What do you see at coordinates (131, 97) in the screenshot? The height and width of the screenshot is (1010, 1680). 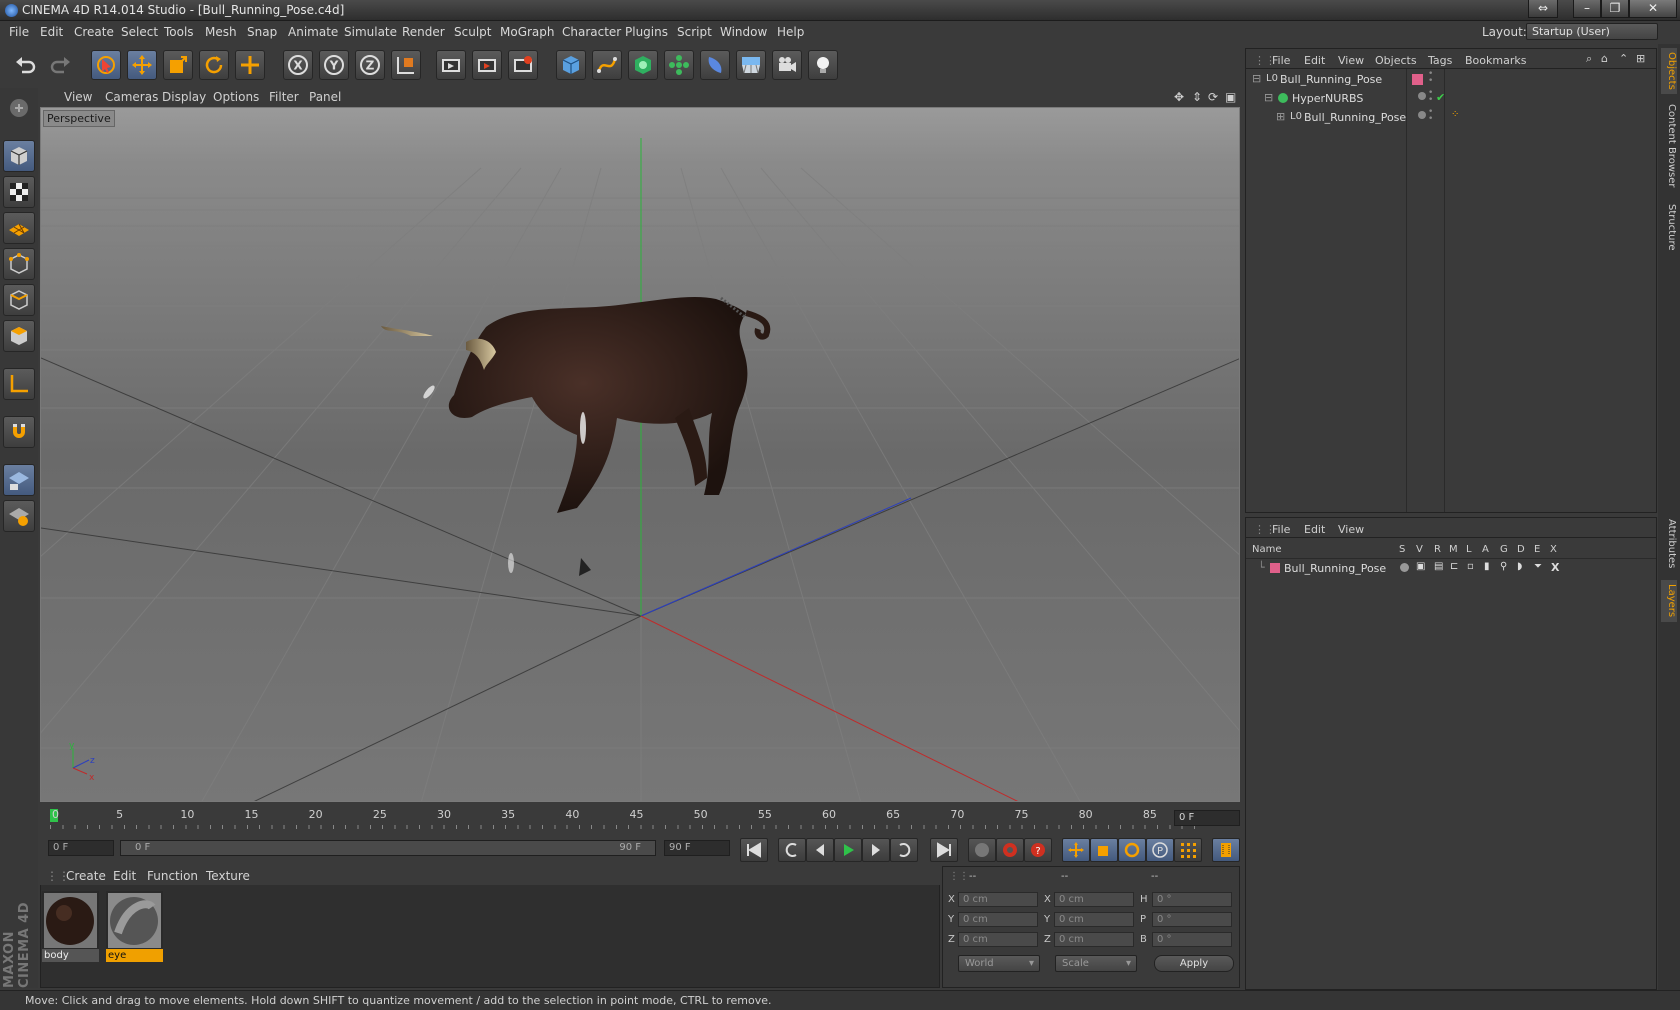 I see `viewport-menu-cameras: Cameras` at bounding box center [131, 97].